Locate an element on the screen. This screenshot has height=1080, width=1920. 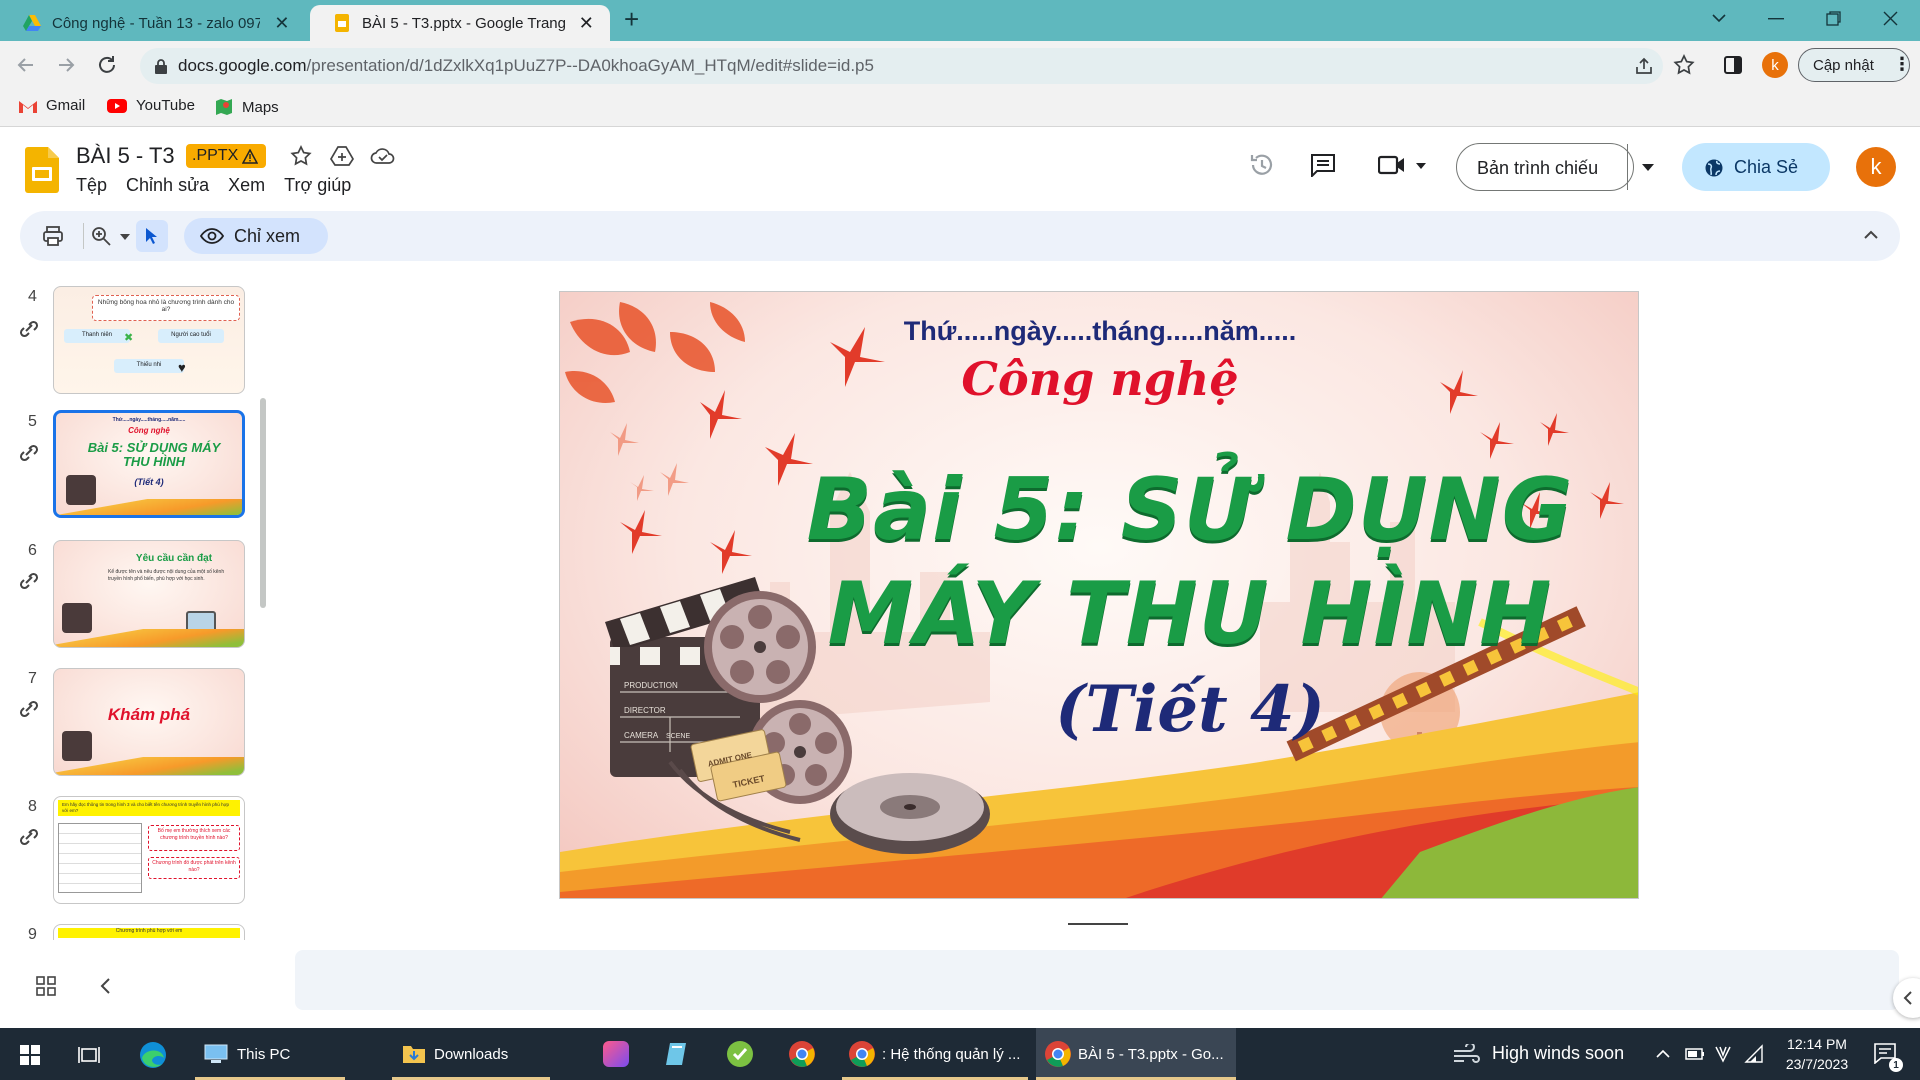
side-panel-toggle is located at coordinates (1906, 998).